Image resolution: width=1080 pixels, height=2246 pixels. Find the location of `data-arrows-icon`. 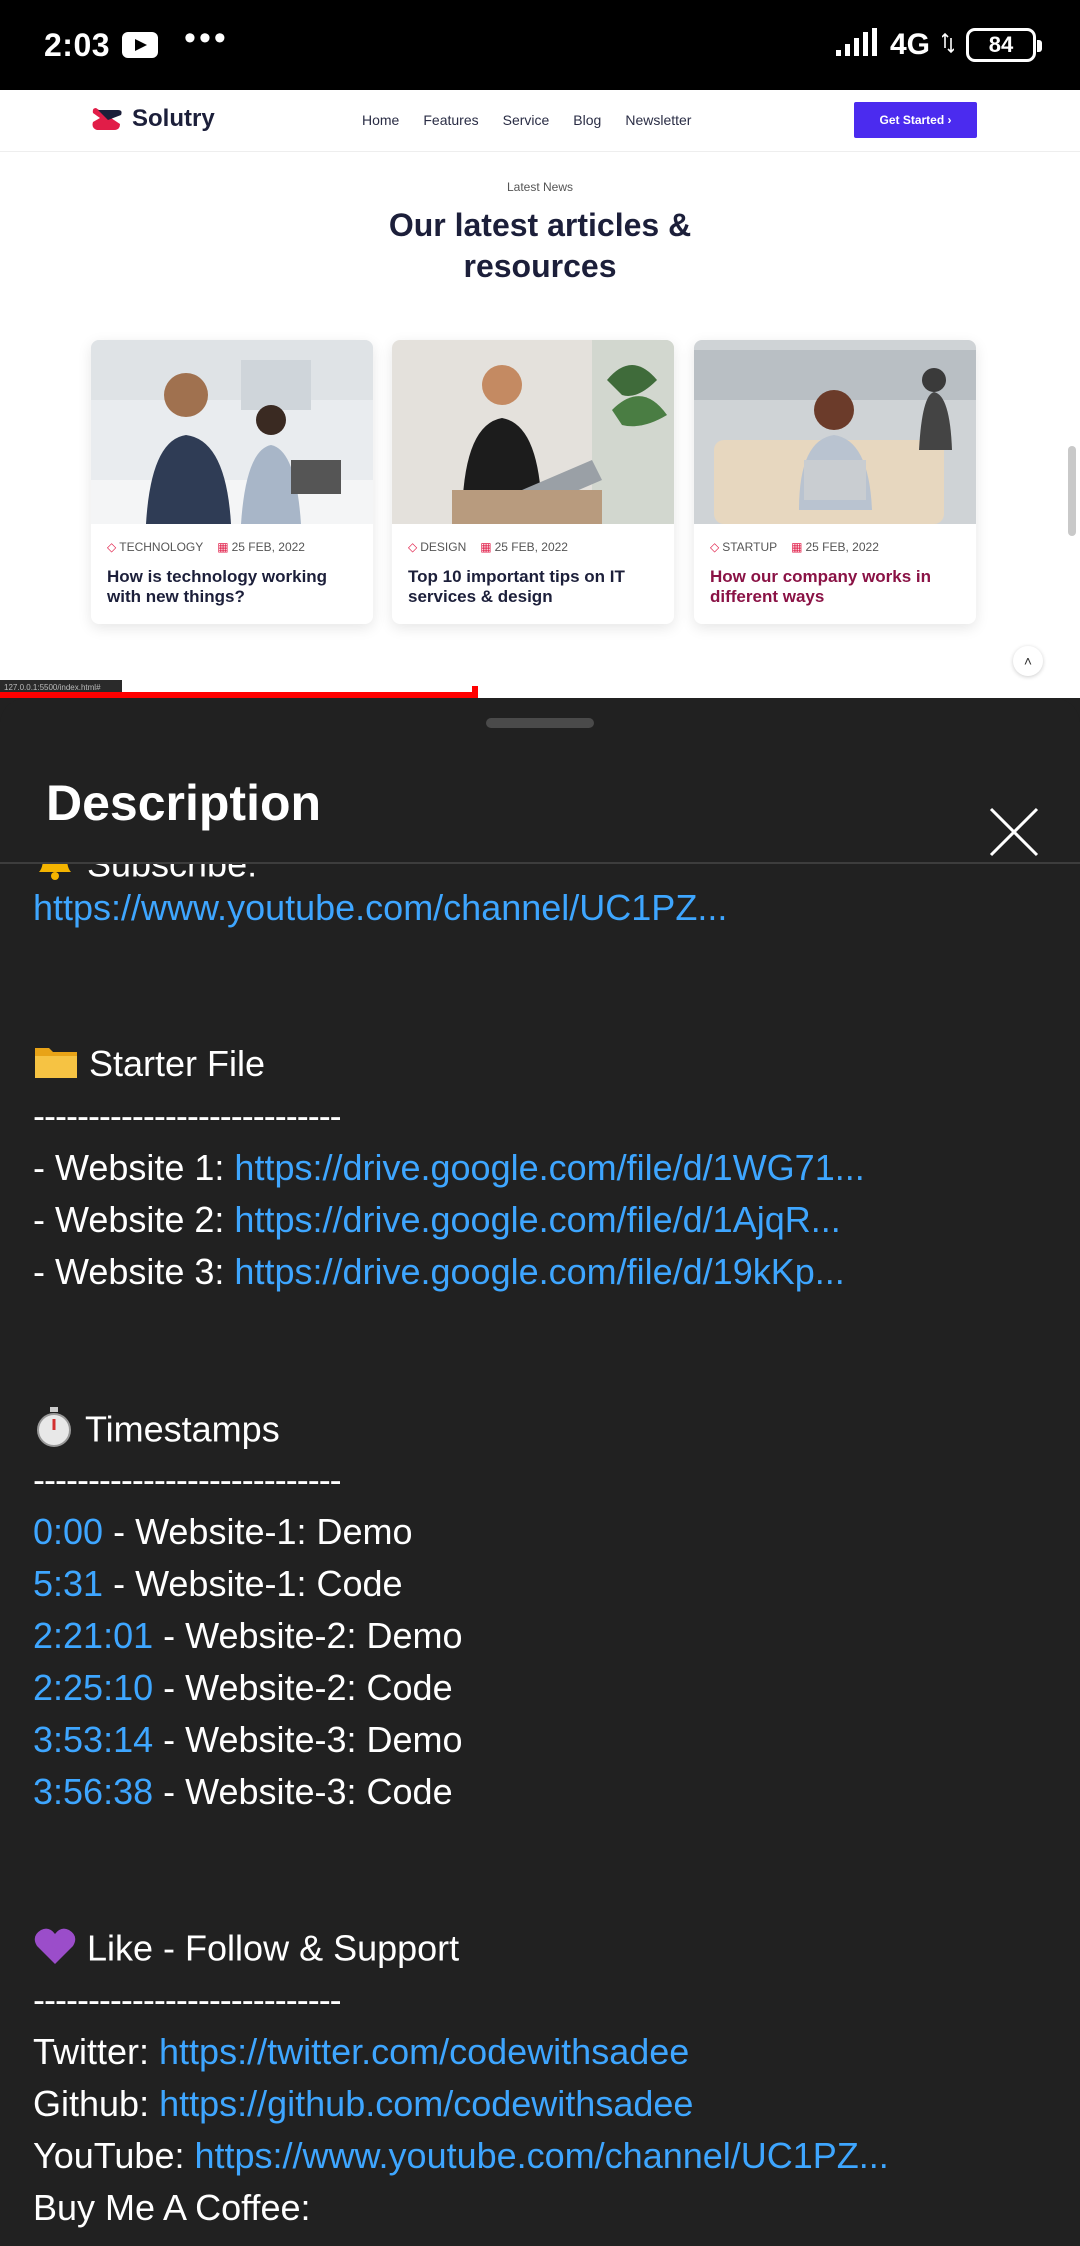

data-arrows-icon is located at coordinates (948, 45).